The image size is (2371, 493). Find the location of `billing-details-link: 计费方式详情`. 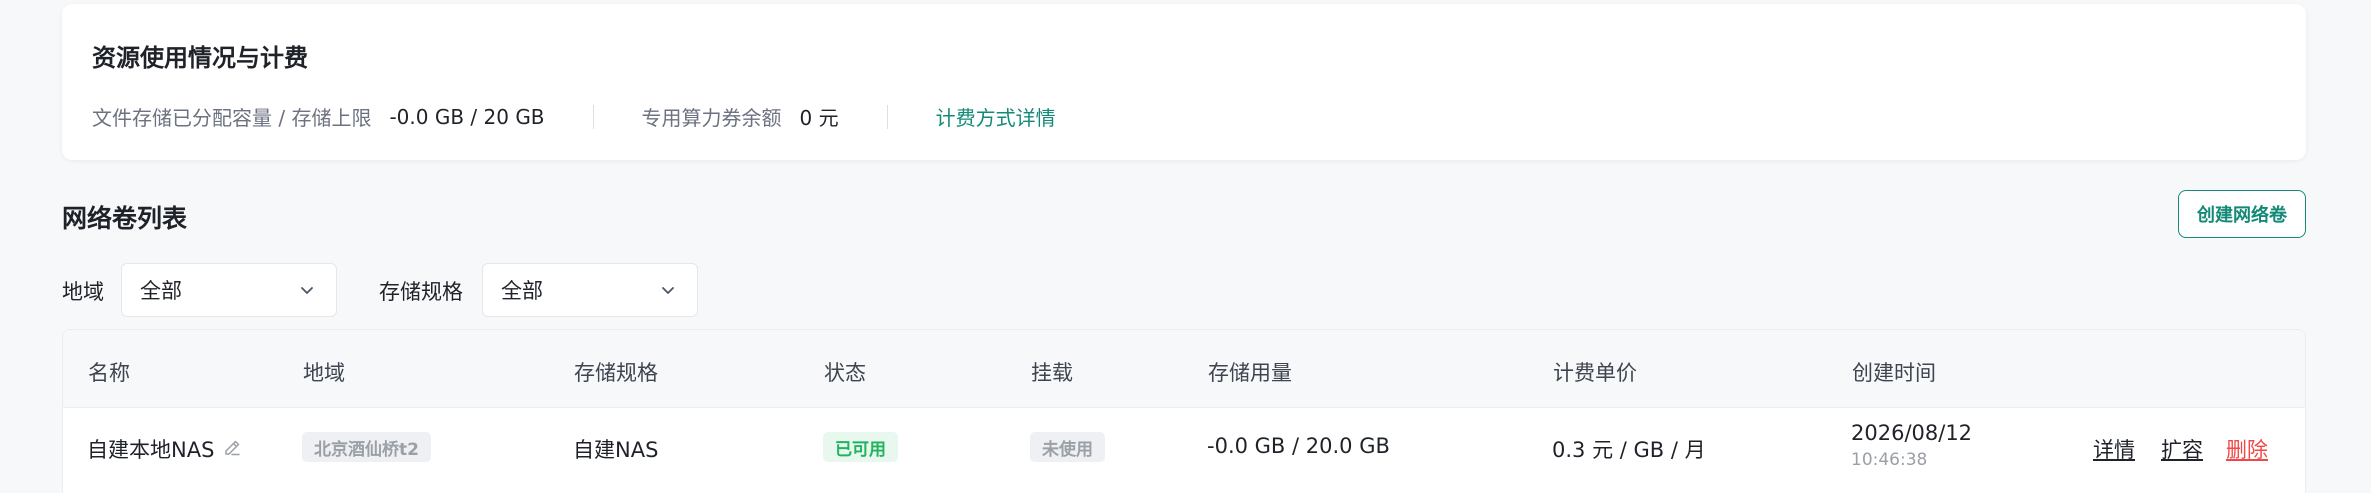

billing-details-link: 计费方式详情 is located at coordinates (996, 116).